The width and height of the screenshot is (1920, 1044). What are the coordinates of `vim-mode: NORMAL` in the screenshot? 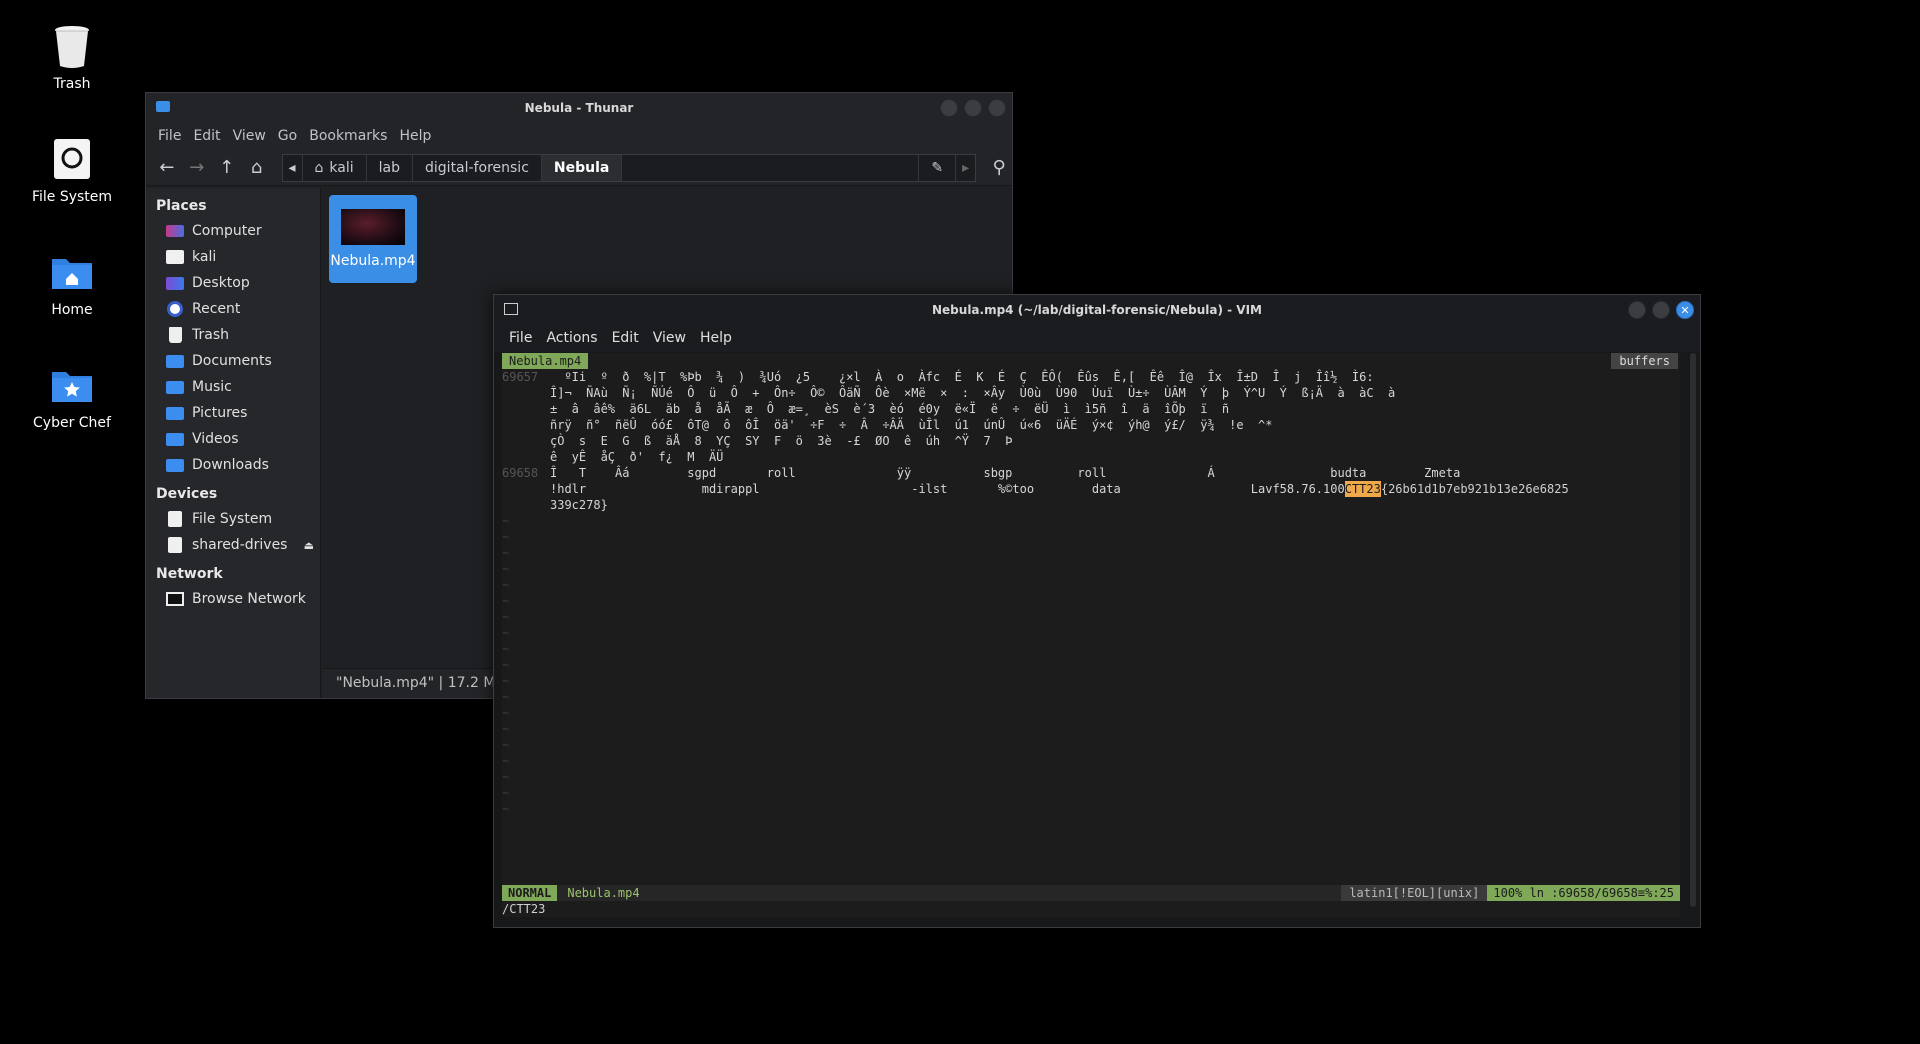 It's located at (530, 893).